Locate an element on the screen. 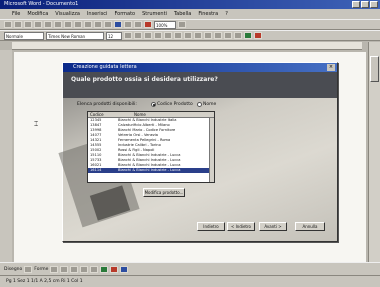  menu-help: ? is located at coordinates (226, 14).